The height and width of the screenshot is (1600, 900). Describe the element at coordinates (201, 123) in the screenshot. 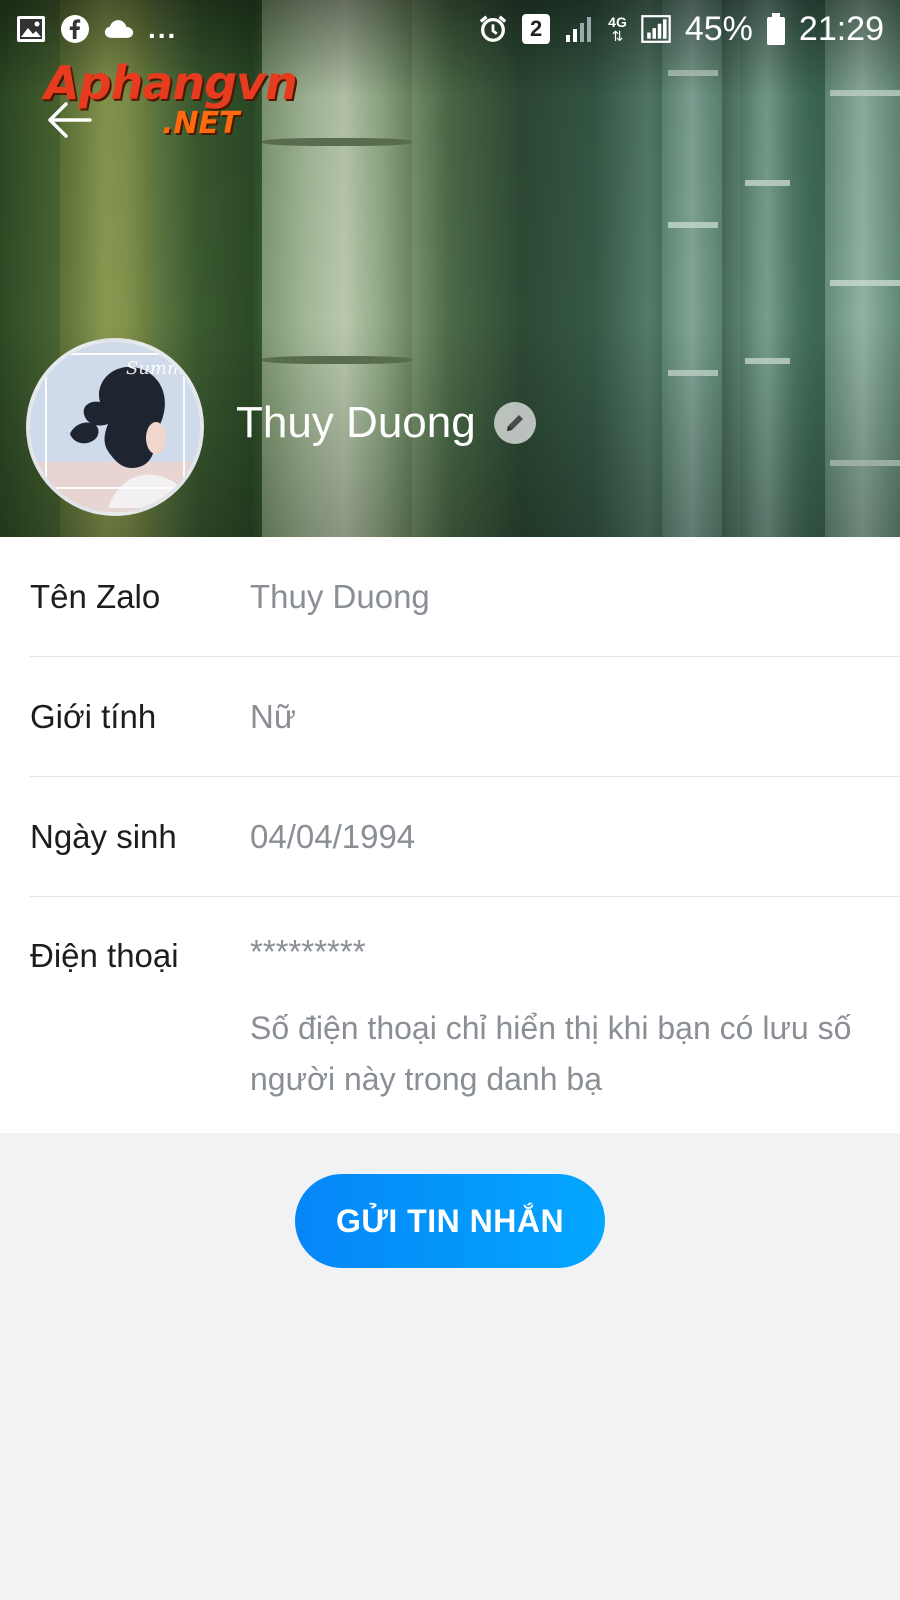

I see `watermark-sub-text: .NET` at that location.